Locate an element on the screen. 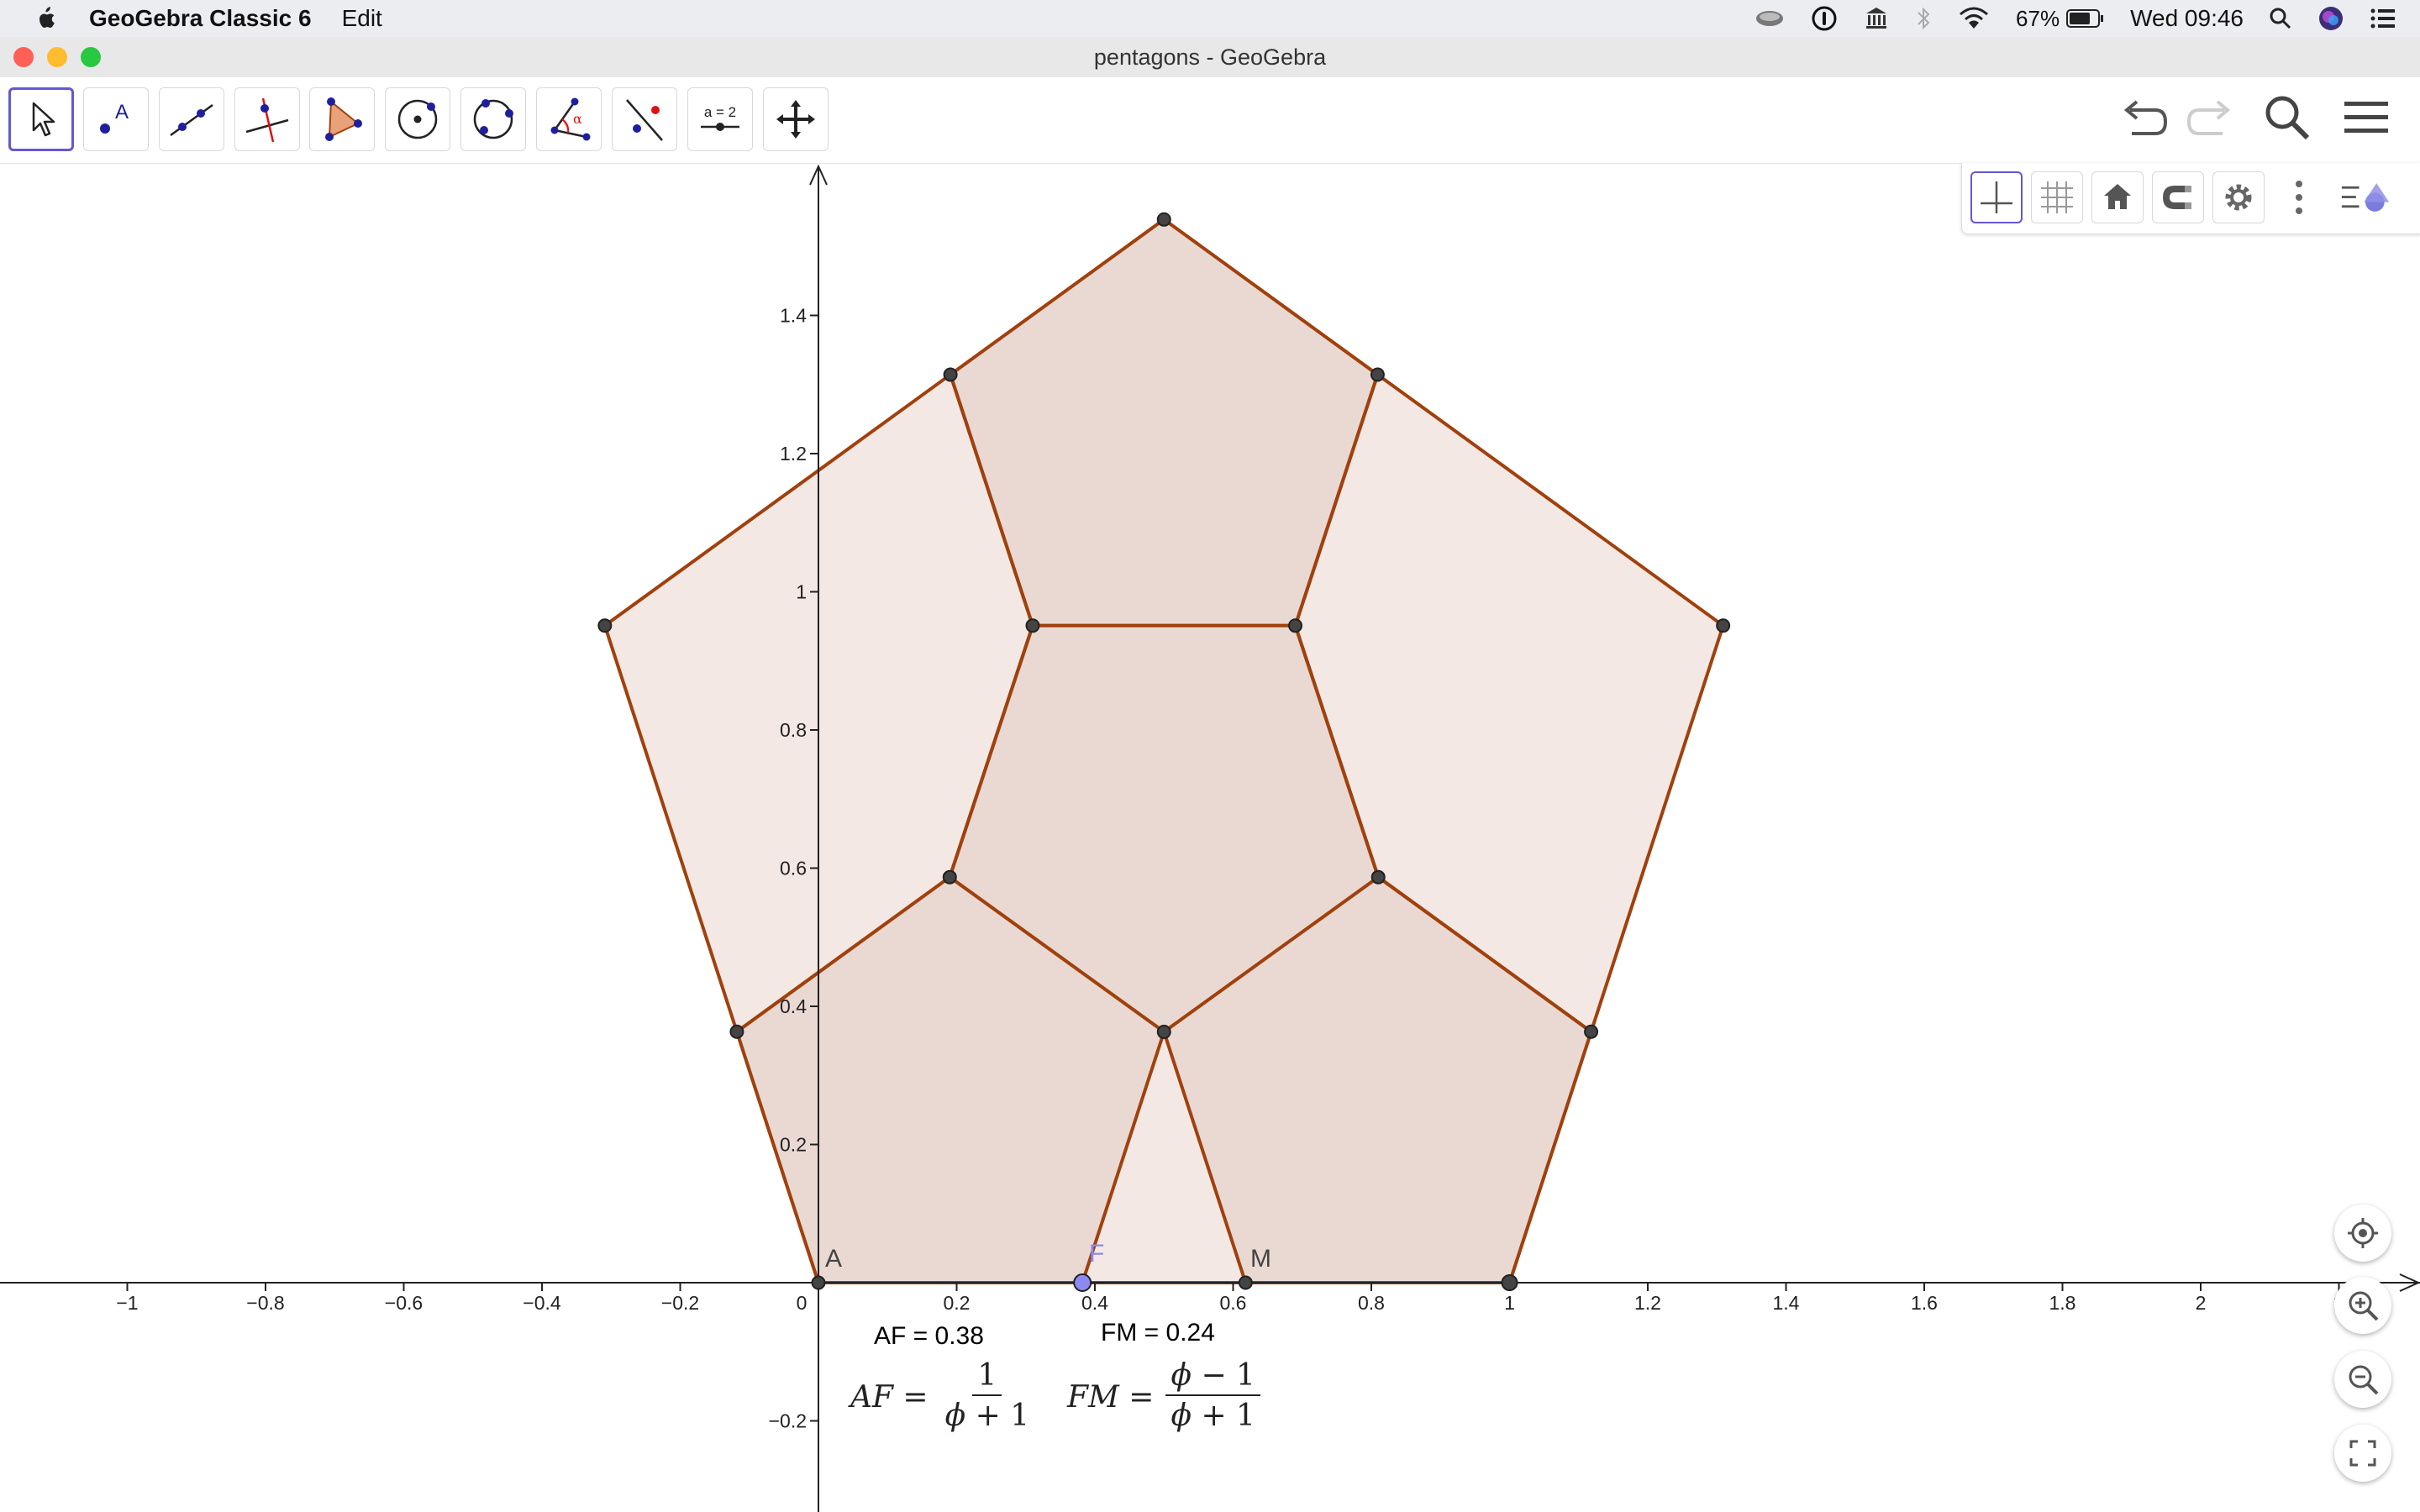 Image resolution: width=2420 pixels, height=1512 pixels. point-b is located at coordinates (1509, 1282).